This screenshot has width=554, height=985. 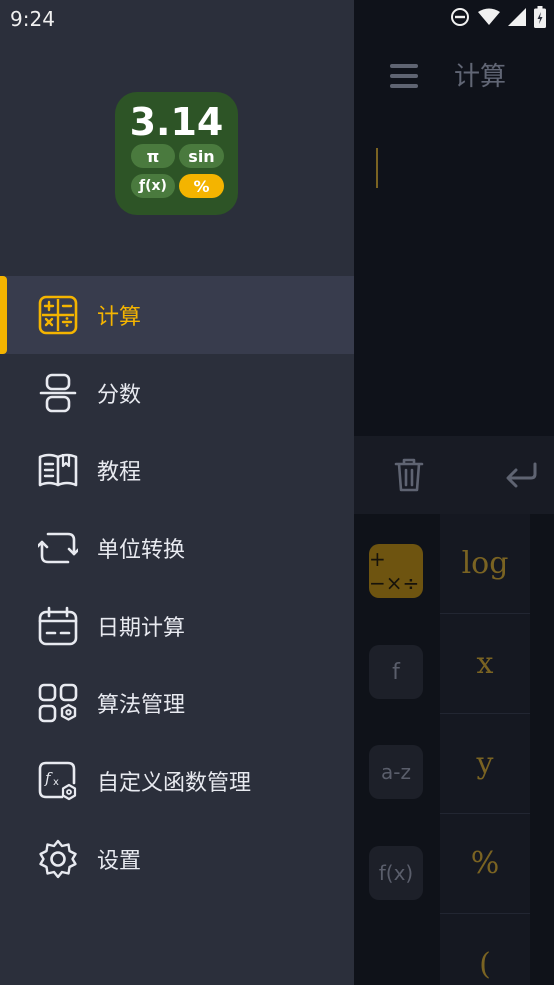 What do you see at coordinates (58, 703) in the screenshot?
I see `algorithm-icon` at bounding box center [58, 703].